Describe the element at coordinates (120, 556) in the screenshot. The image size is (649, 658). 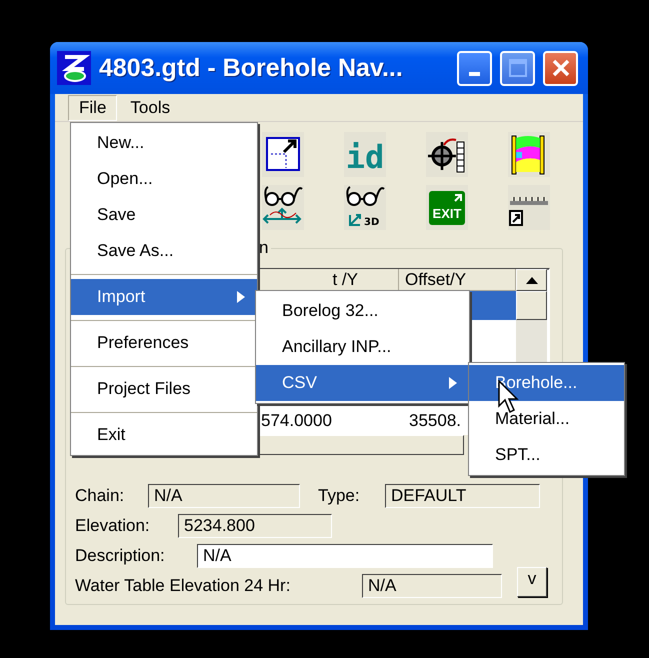
I see `field-label: Description:` at that location.